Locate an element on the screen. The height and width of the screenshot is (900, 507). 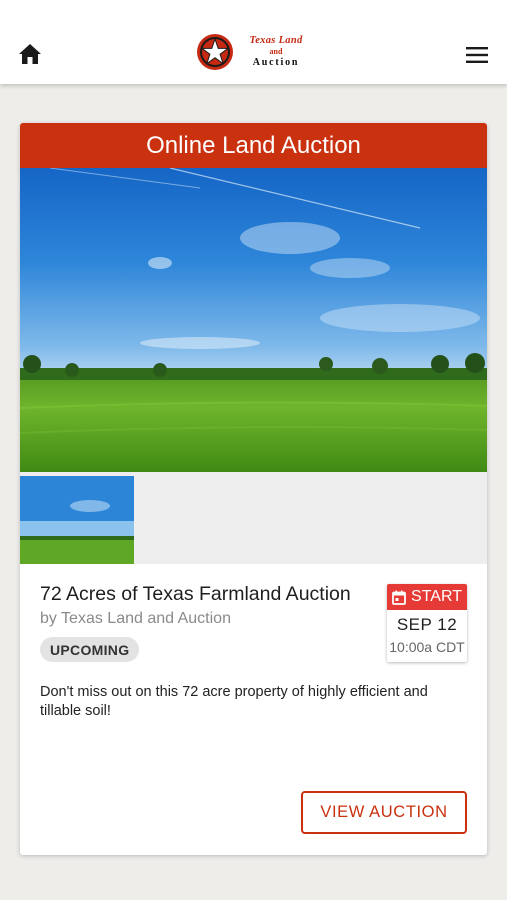
logo-line-3: Auction is located at coordinates (276, 62).